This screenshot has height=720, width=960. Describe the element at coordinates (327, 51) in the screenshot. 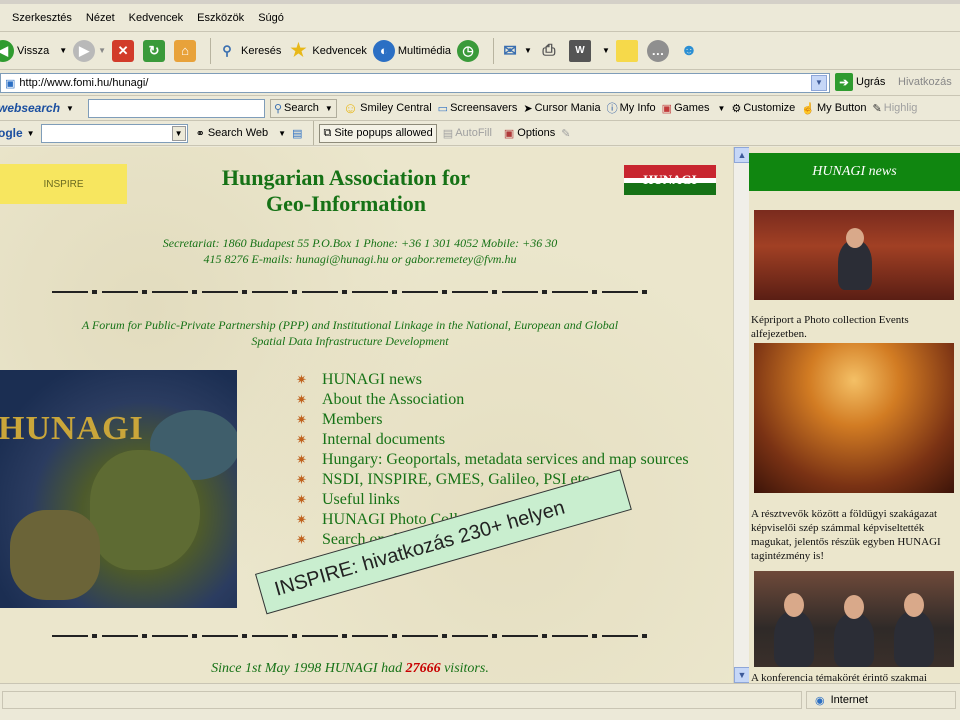

I see `favorites-button: ★ Kedvencek` at that location.